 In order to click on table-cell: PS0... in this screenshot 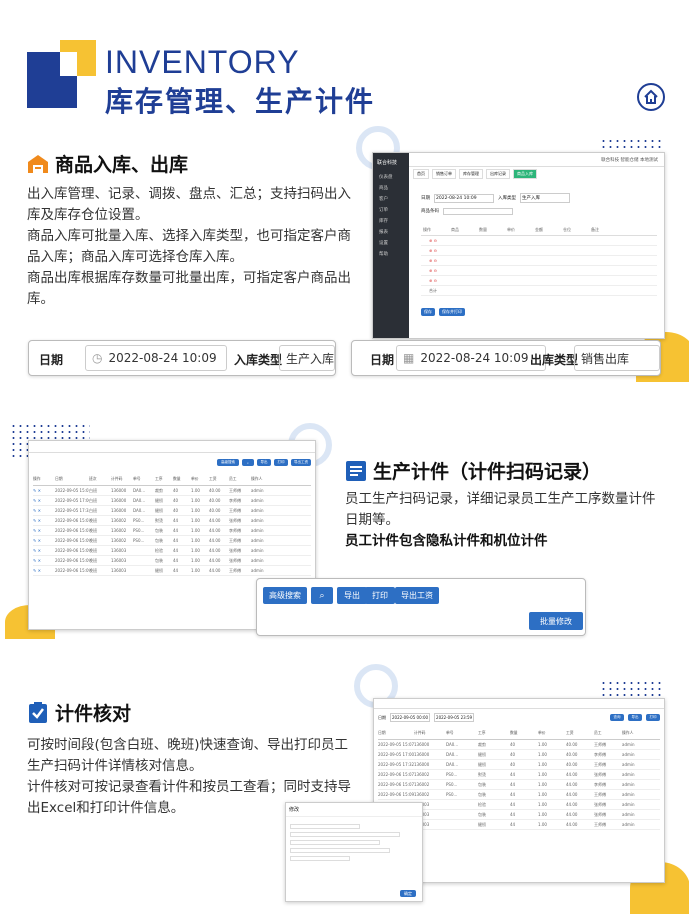, I will do `click(452, 774)`.